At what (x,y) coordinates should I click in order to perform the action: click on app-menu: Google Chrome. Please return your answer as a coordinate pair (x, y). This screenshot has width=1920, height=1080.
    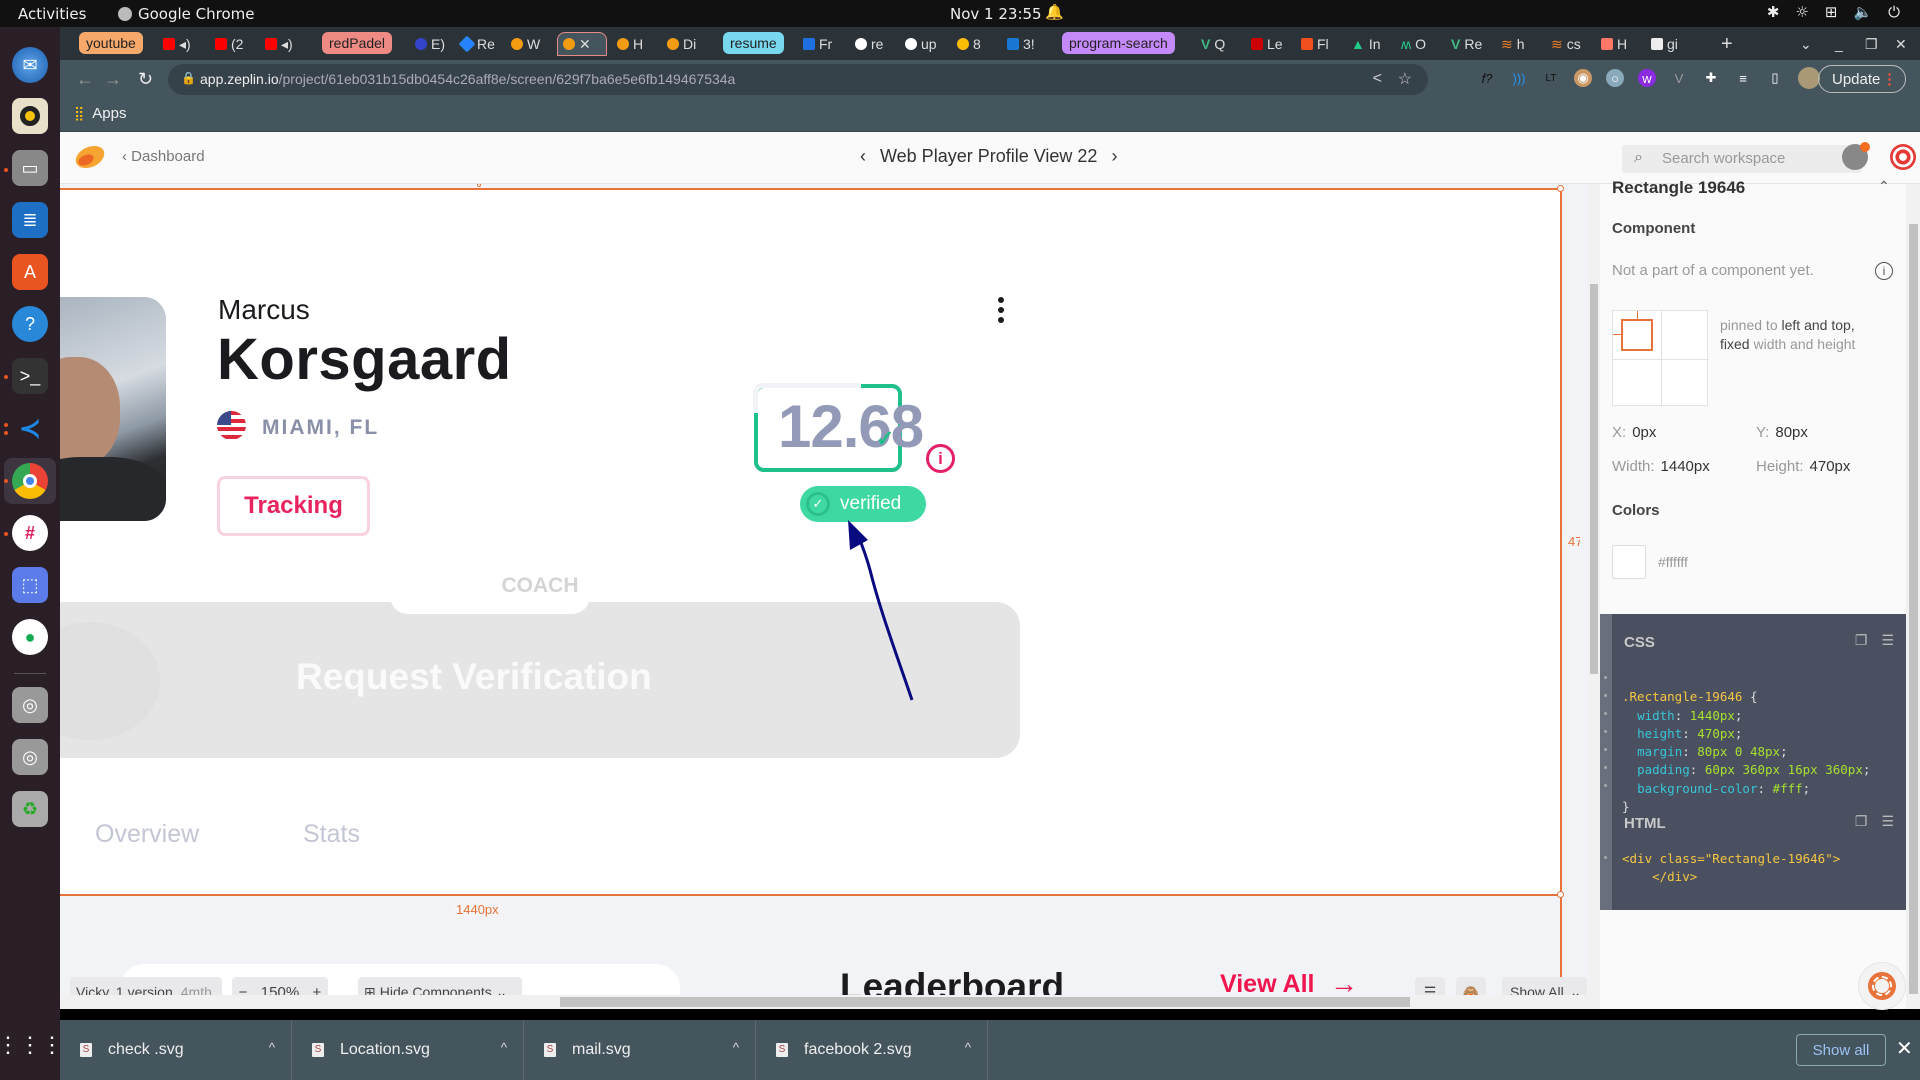
    Looking at the image, I should click on (186, 14).